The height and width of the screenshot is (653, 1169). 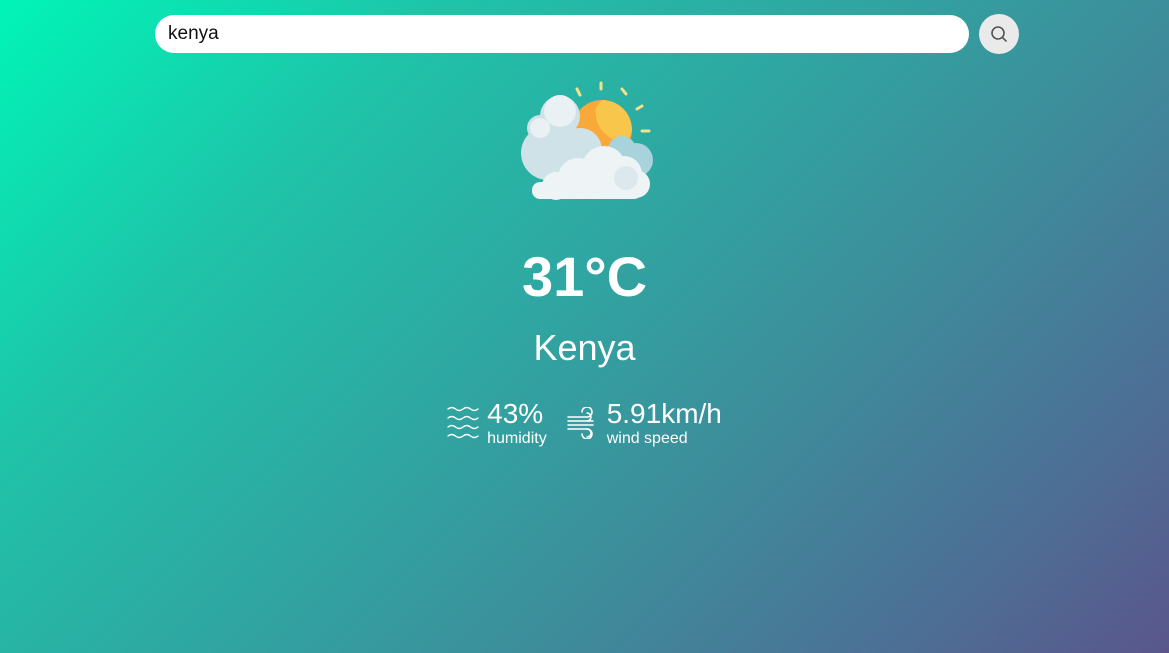 I want to click on search-input, so click(x=562, y=34).